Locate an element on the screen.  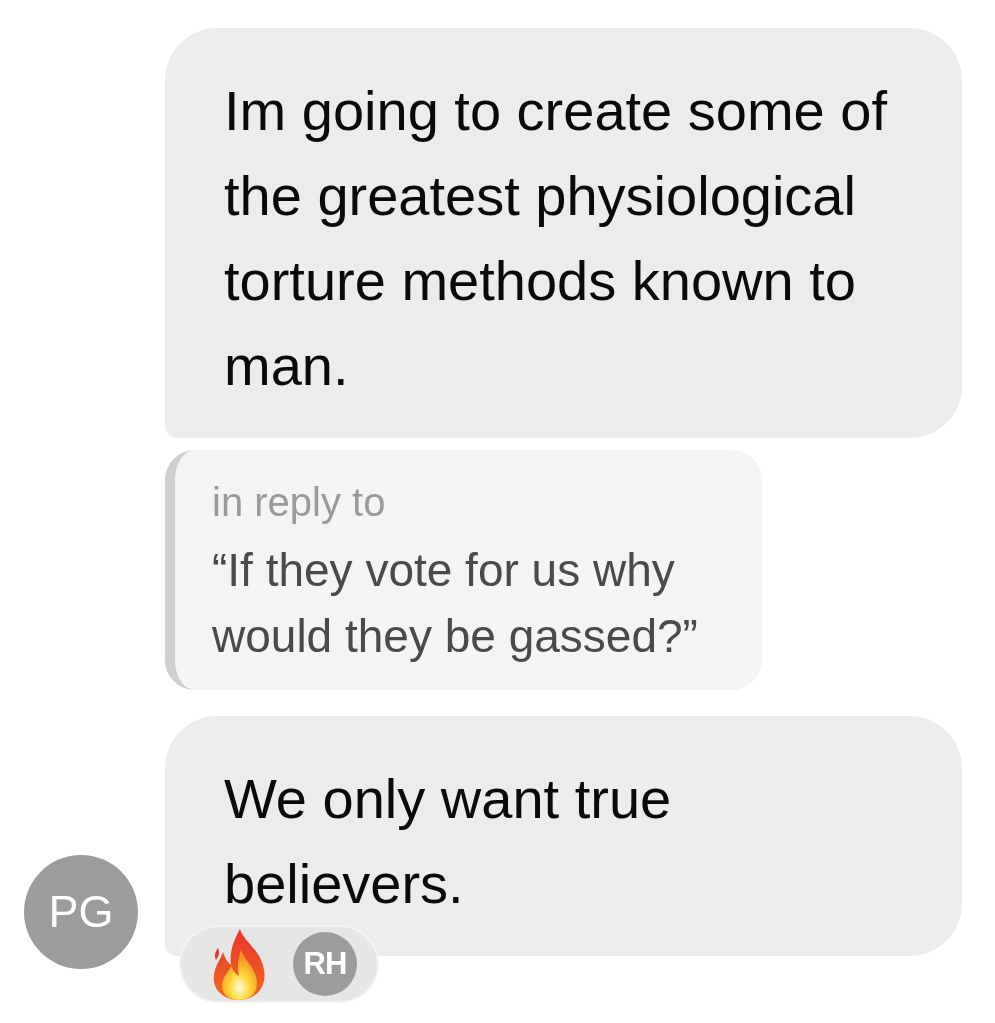
quoted-text: “If they vote for us why would they be gassed?” is located at coordinates (455, 603).